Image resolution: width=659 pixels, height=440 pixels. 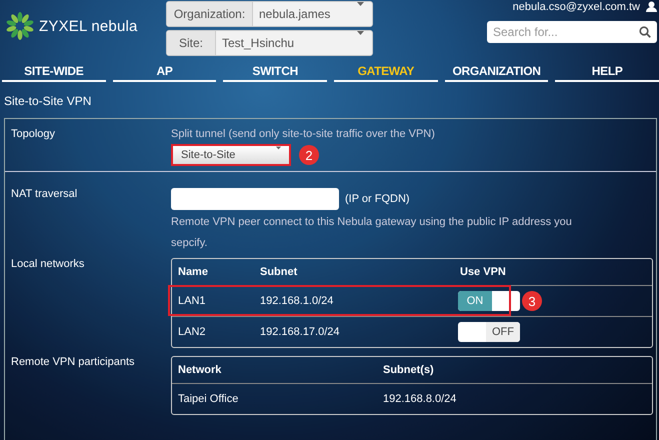 What do you see at coordinates (208, 399) in the screenshot?
I see `table-cell-text: Taipei Office` at bounding box center [208, 399].